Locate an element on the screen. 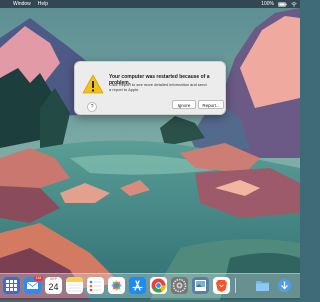 This screenshot has width=320, height=302. reminders-icon is located at coordinates (95, 285).